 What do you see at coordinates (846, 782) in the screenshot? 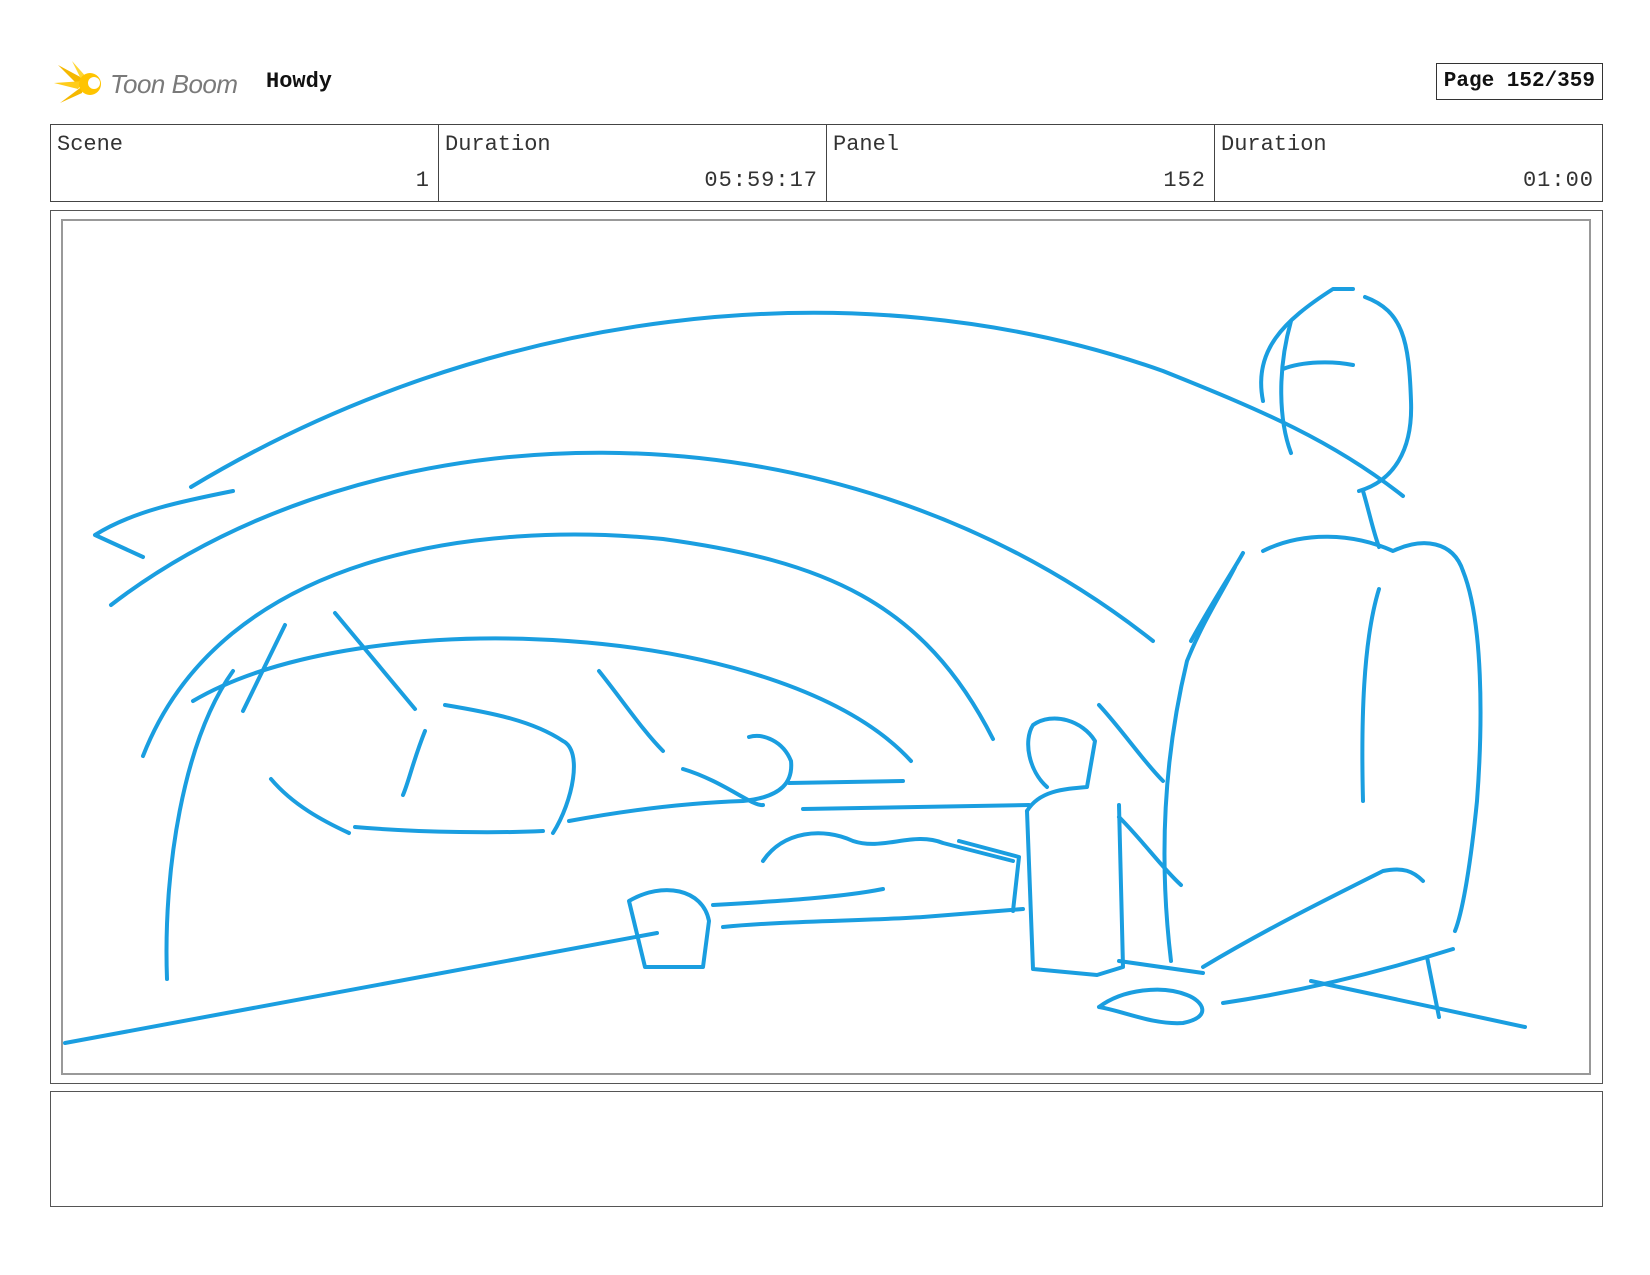
I see `sketch-table-edge` at bounding box center [846, 782].